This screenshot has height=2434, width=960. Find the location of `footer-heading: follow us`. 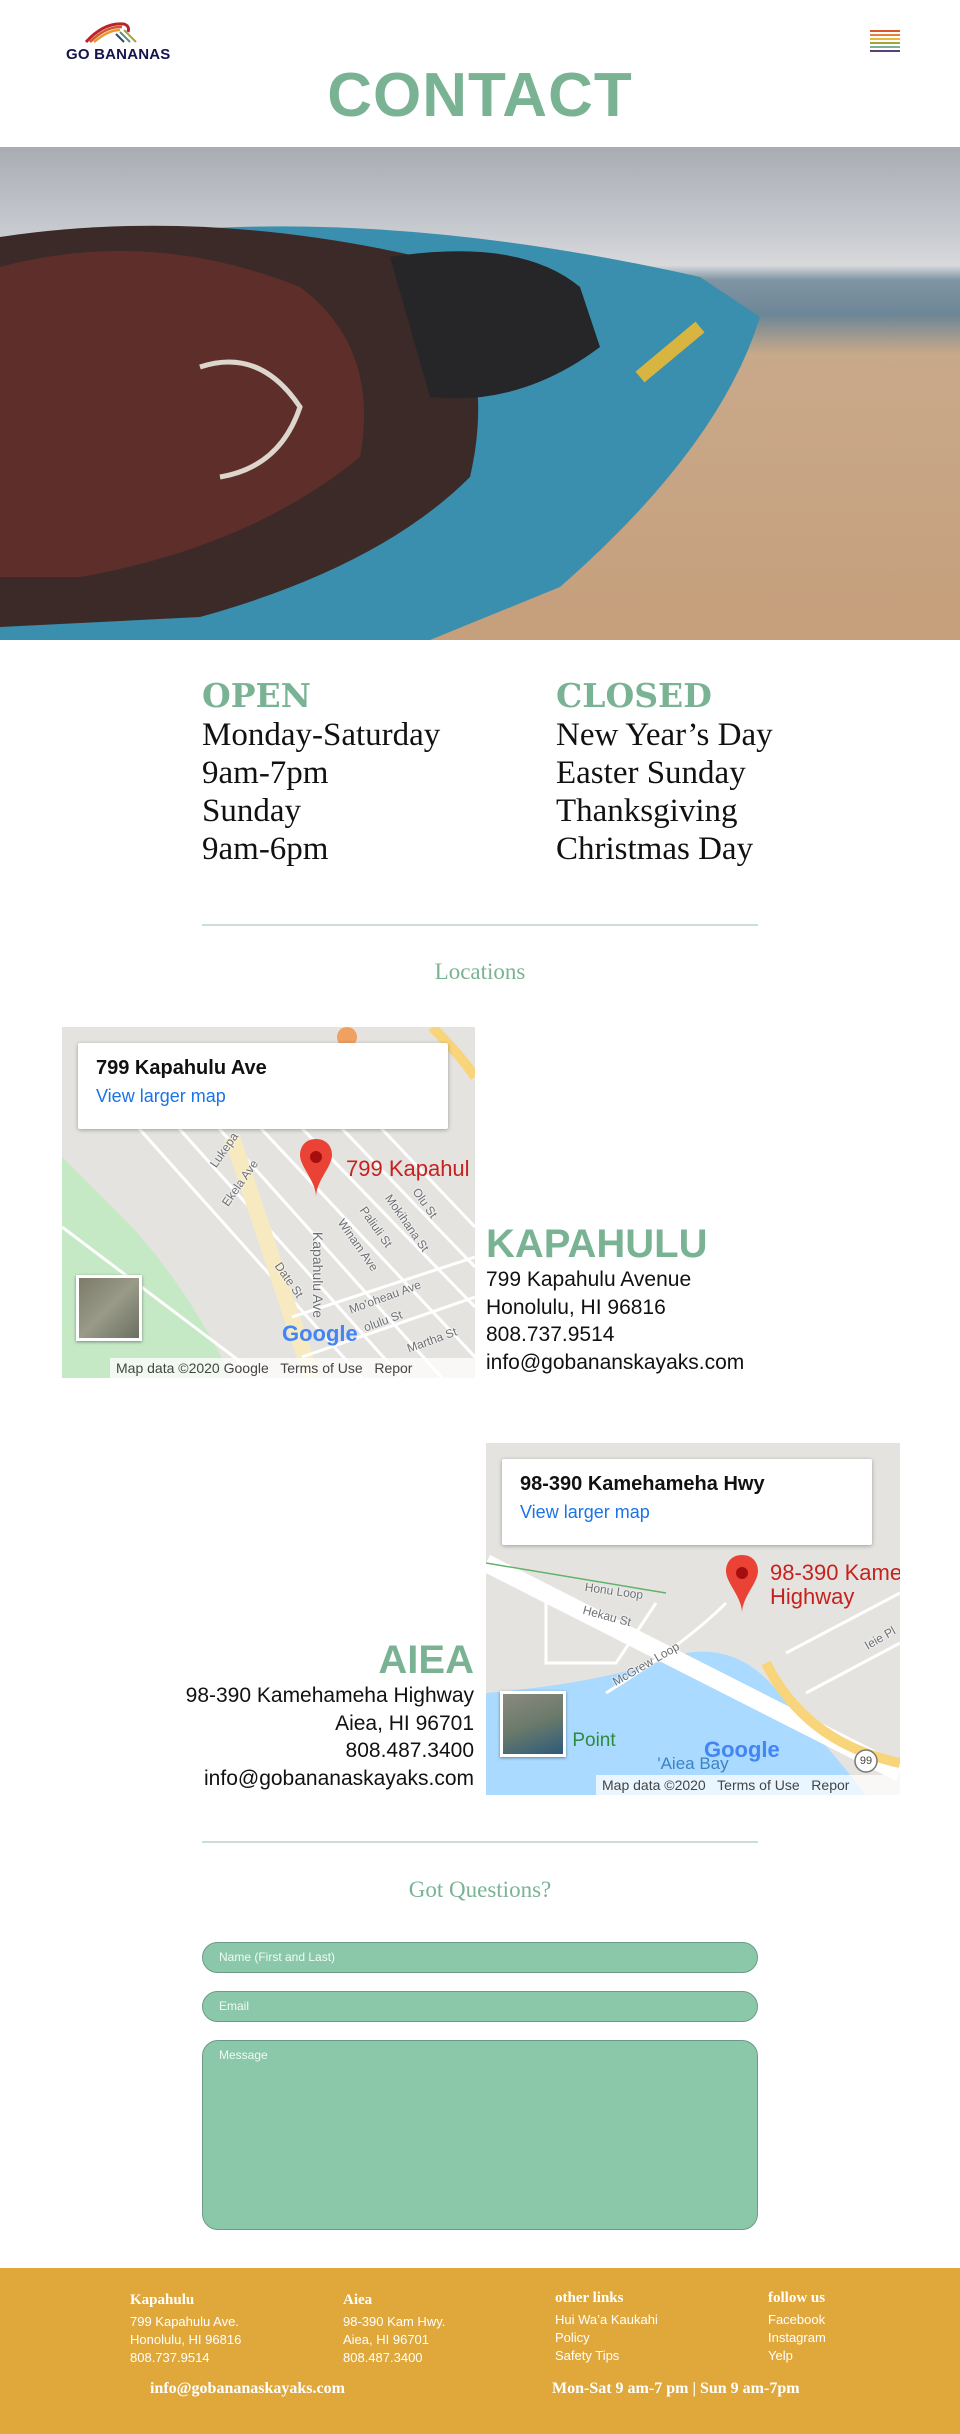

footer-heading: follow us is located at coordinates (797, 2298).